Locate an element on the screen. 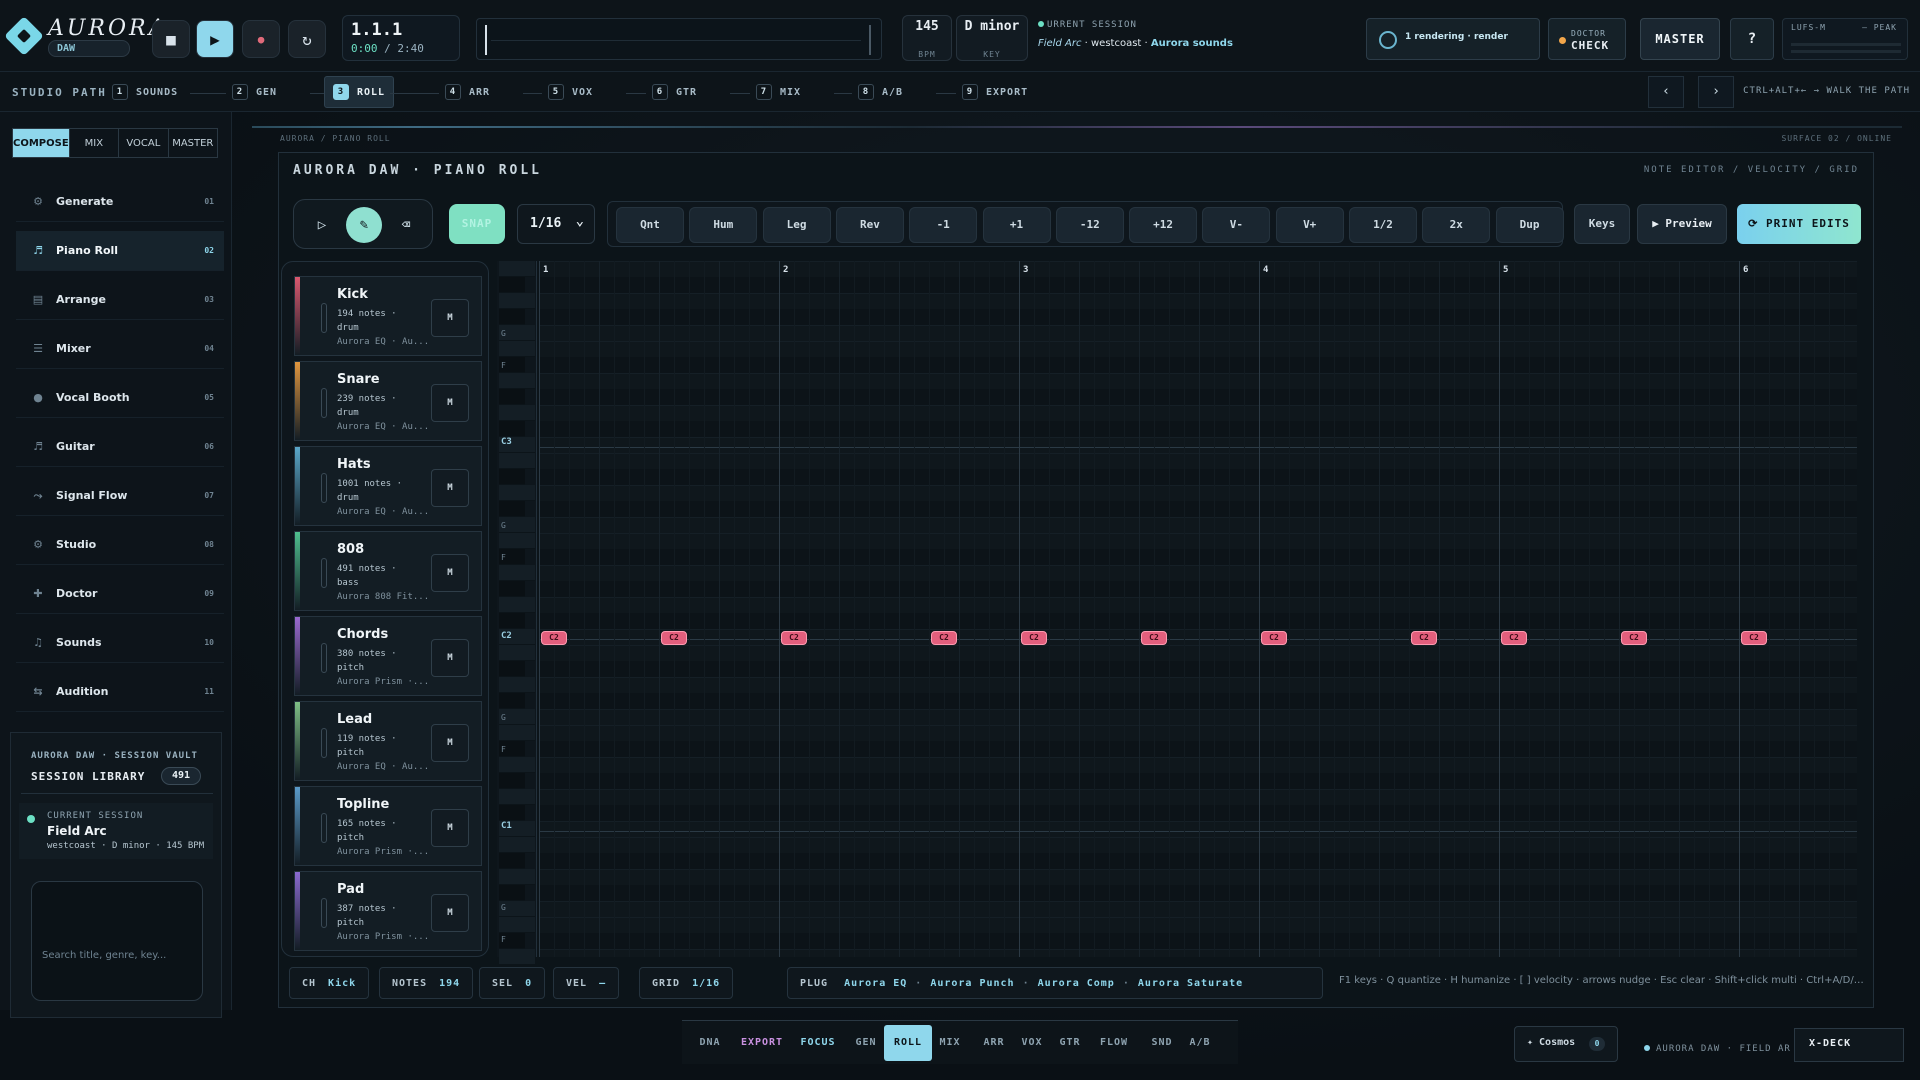 The image size is (1920, 1080). mode-compose: COMPOSE is located at coordinates (41, 143).